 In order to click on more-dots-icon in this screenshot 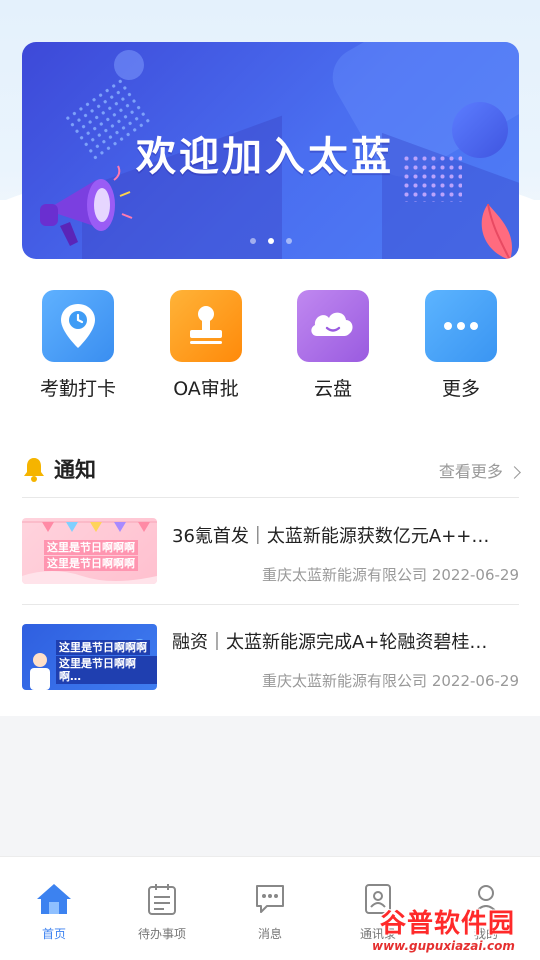, I will do `click(461, 326)`.